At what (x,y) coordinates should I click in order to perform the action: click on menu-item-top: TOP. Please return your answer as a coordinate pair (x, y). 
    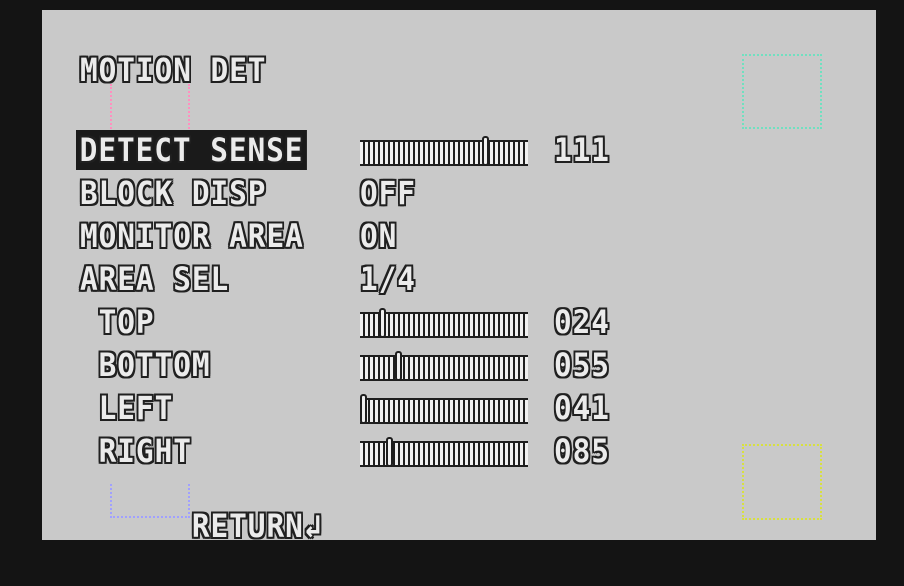
    Looking at the image, I should click on (117, 322).